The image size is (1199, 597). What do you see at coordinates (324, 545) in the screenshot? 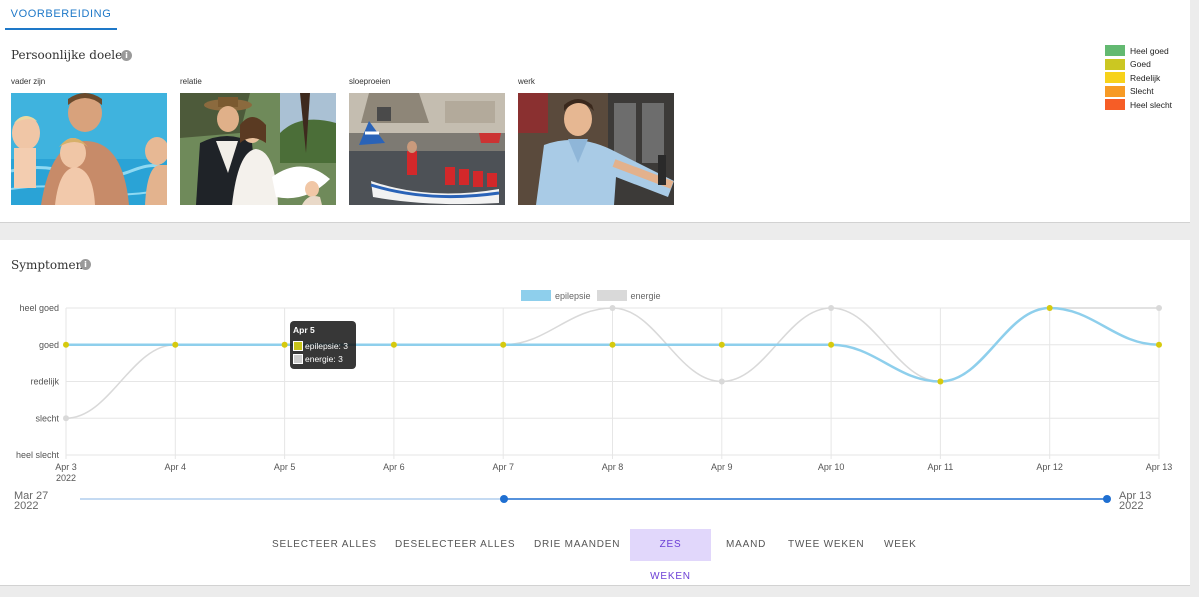
I see `select-all-button: SELECTEER ALLES` at bounding box center [324, 545].